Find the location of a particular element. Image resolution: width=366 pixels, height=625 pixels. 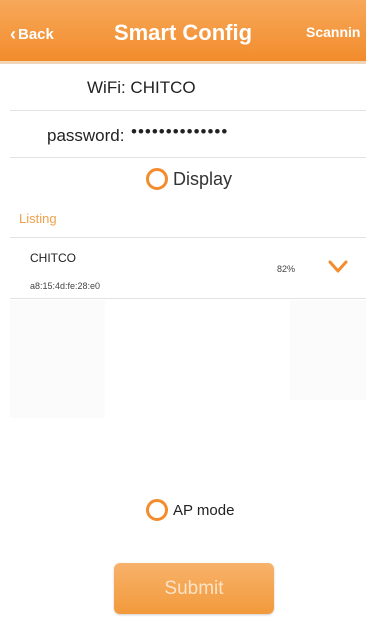

ap-mode-label: AP mode is located at coordinates (204, 510).